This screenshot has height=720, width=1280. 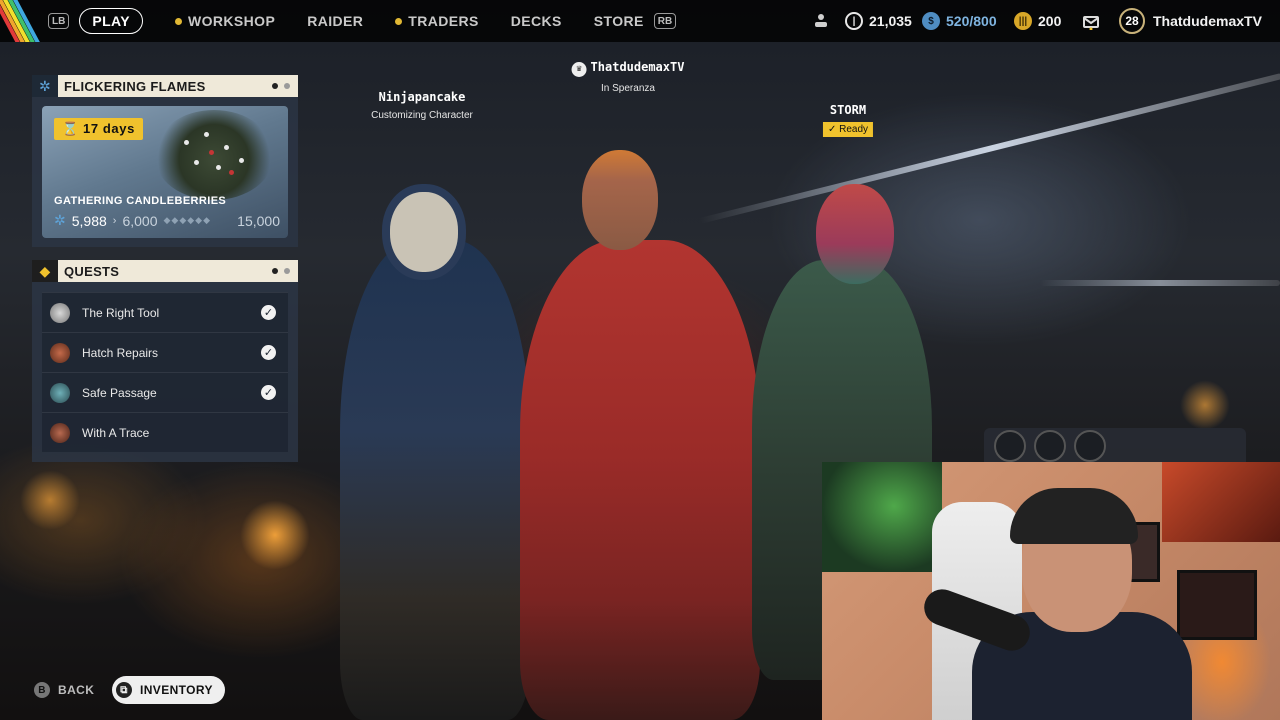 I want to click on chevron-right-icon: ›, so click(x=114, y=220).